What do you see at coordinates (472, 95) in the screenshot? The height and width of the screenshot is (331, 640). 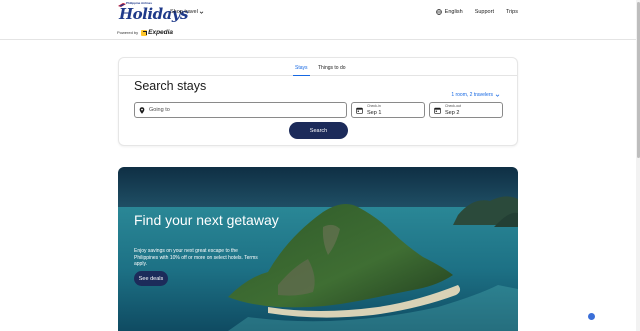 I see `travelers-label: 1 room, 2 travelers` at bounding box center [472, 95].